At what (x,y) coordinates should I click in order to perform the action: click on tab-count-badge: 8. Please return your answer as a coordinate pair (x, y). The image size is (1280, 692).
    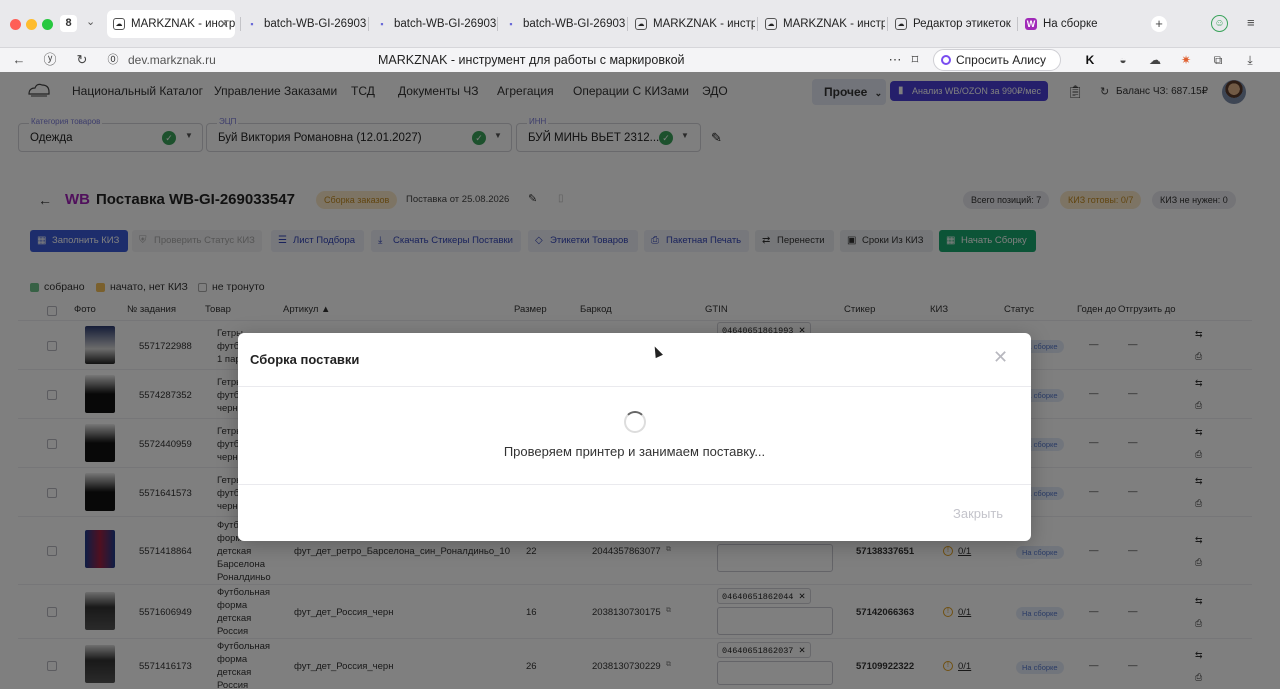
    Looking at the image, I should click on (68, 23).